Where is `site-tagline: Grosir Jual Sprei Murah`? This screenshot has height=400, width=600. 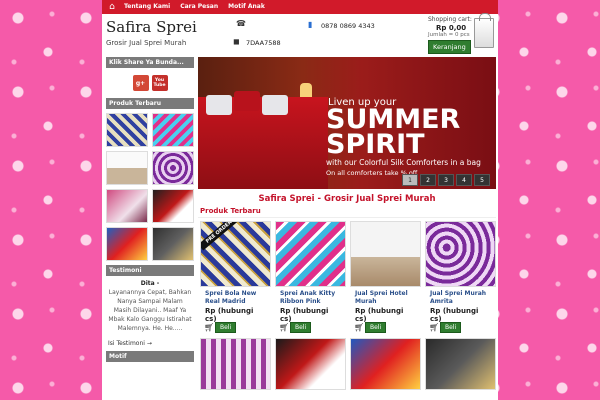 site-tagline: Grosir Jual Sprei Murah is located at coordinates (146, 43).